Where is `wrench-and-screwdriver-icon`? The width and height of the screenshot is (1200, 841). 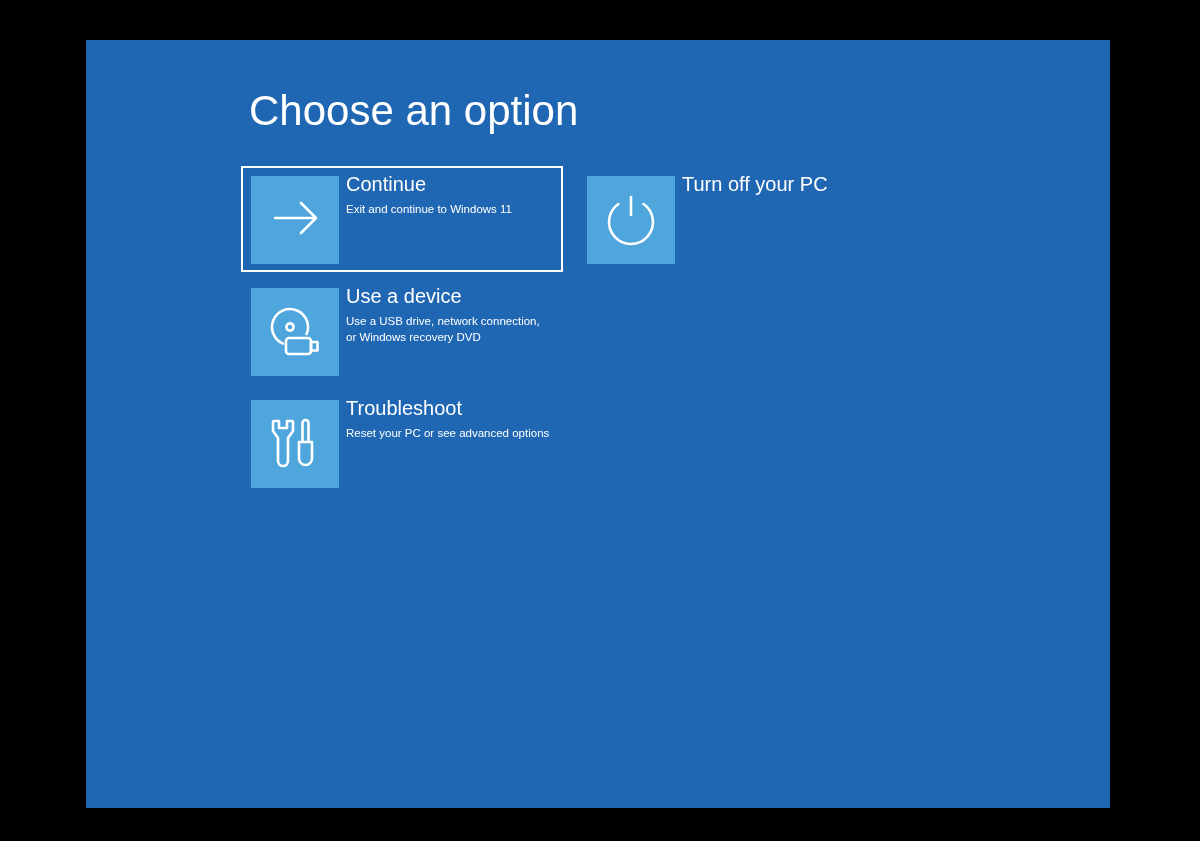 wrench-and-screwdriver-icon is located at coordinates (295, 444).